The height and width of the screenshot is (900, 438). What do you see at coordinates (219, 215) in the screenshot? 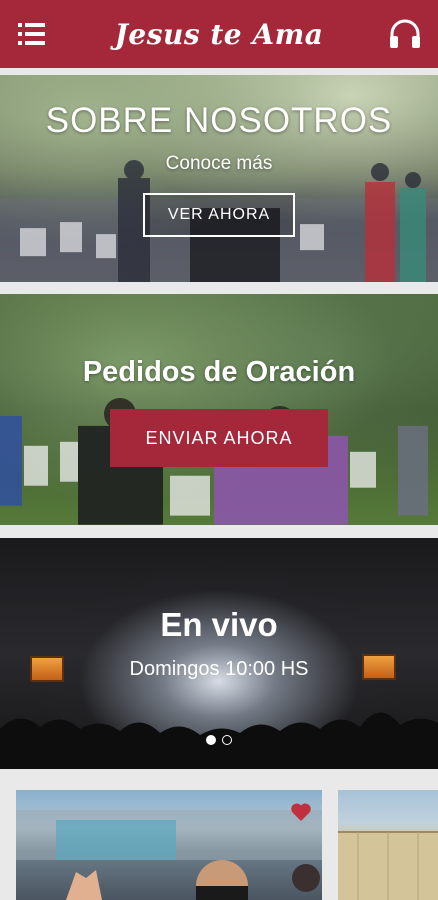
I see `view-now-button: VER AHORA` at bounding box center [219, 215].